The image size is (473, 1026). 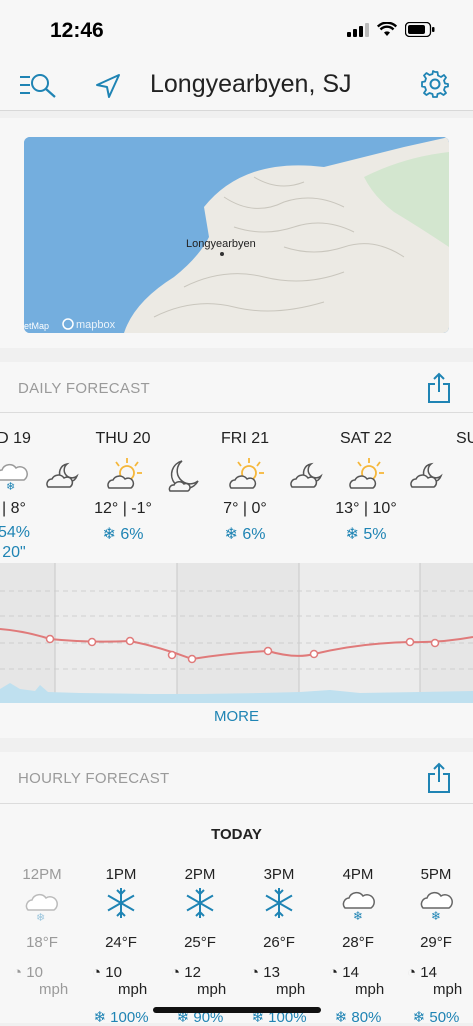 What do you see at coordinates (279, 942) in the screenshot?
I see `hour-temp: 26°F` at bounding box center [279, 942].